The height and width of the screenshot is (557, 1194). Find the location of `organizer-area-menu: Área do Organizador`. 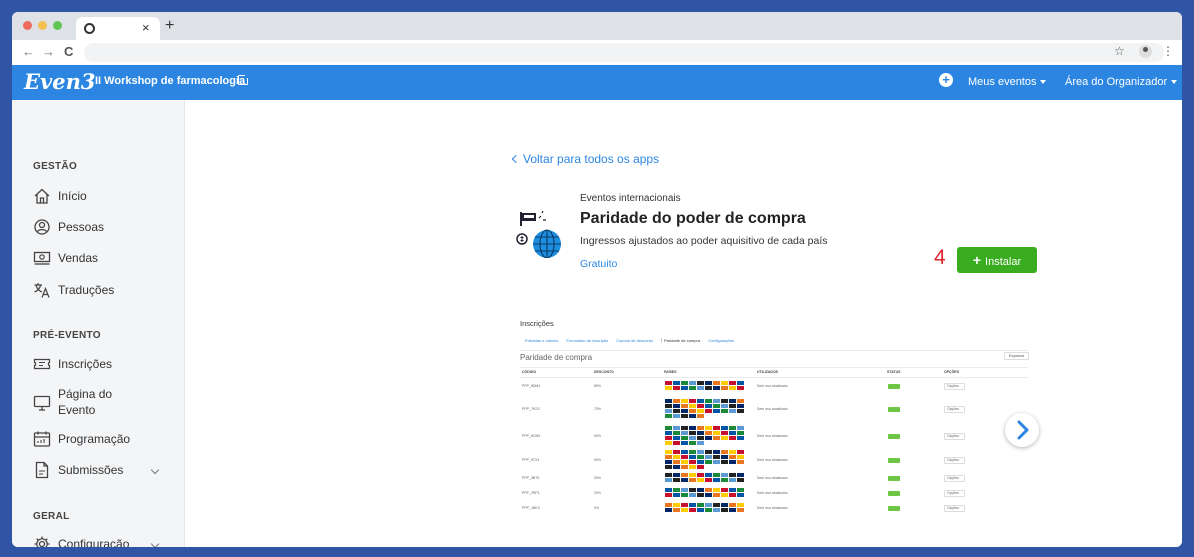

organizer-area-menu: Área do Organizador is located at coordinates (1121, 82).